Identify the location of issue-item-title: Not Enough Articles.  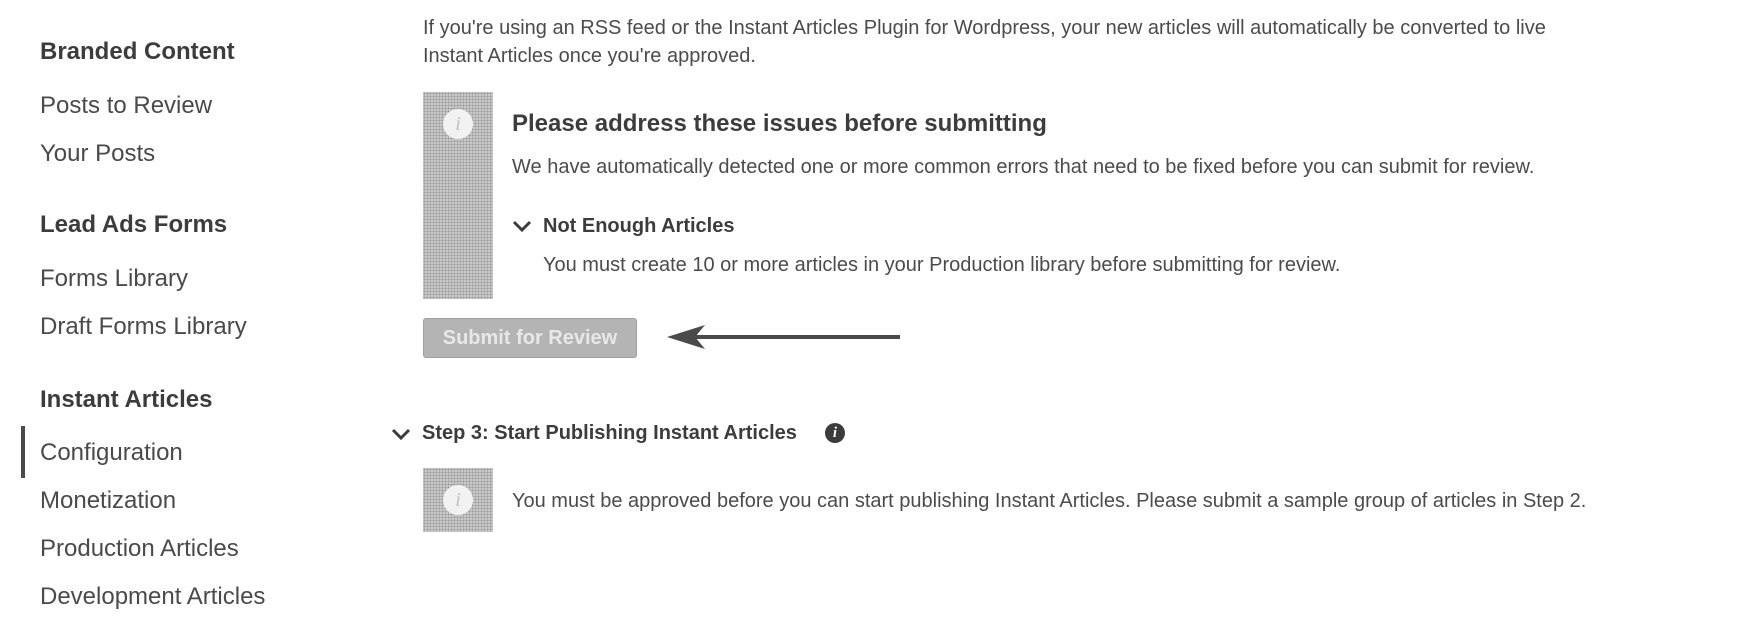
(638, 226).